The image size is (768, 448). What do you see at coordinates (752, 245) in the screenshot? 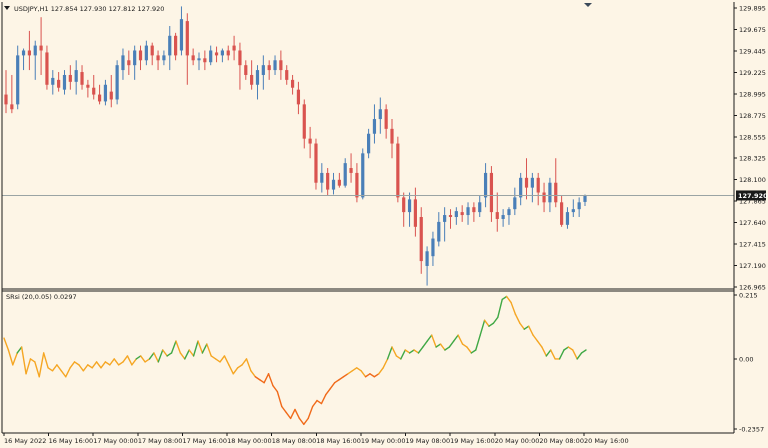
I see `price-tick-label: 127.415` at bounding box center [752, 245].